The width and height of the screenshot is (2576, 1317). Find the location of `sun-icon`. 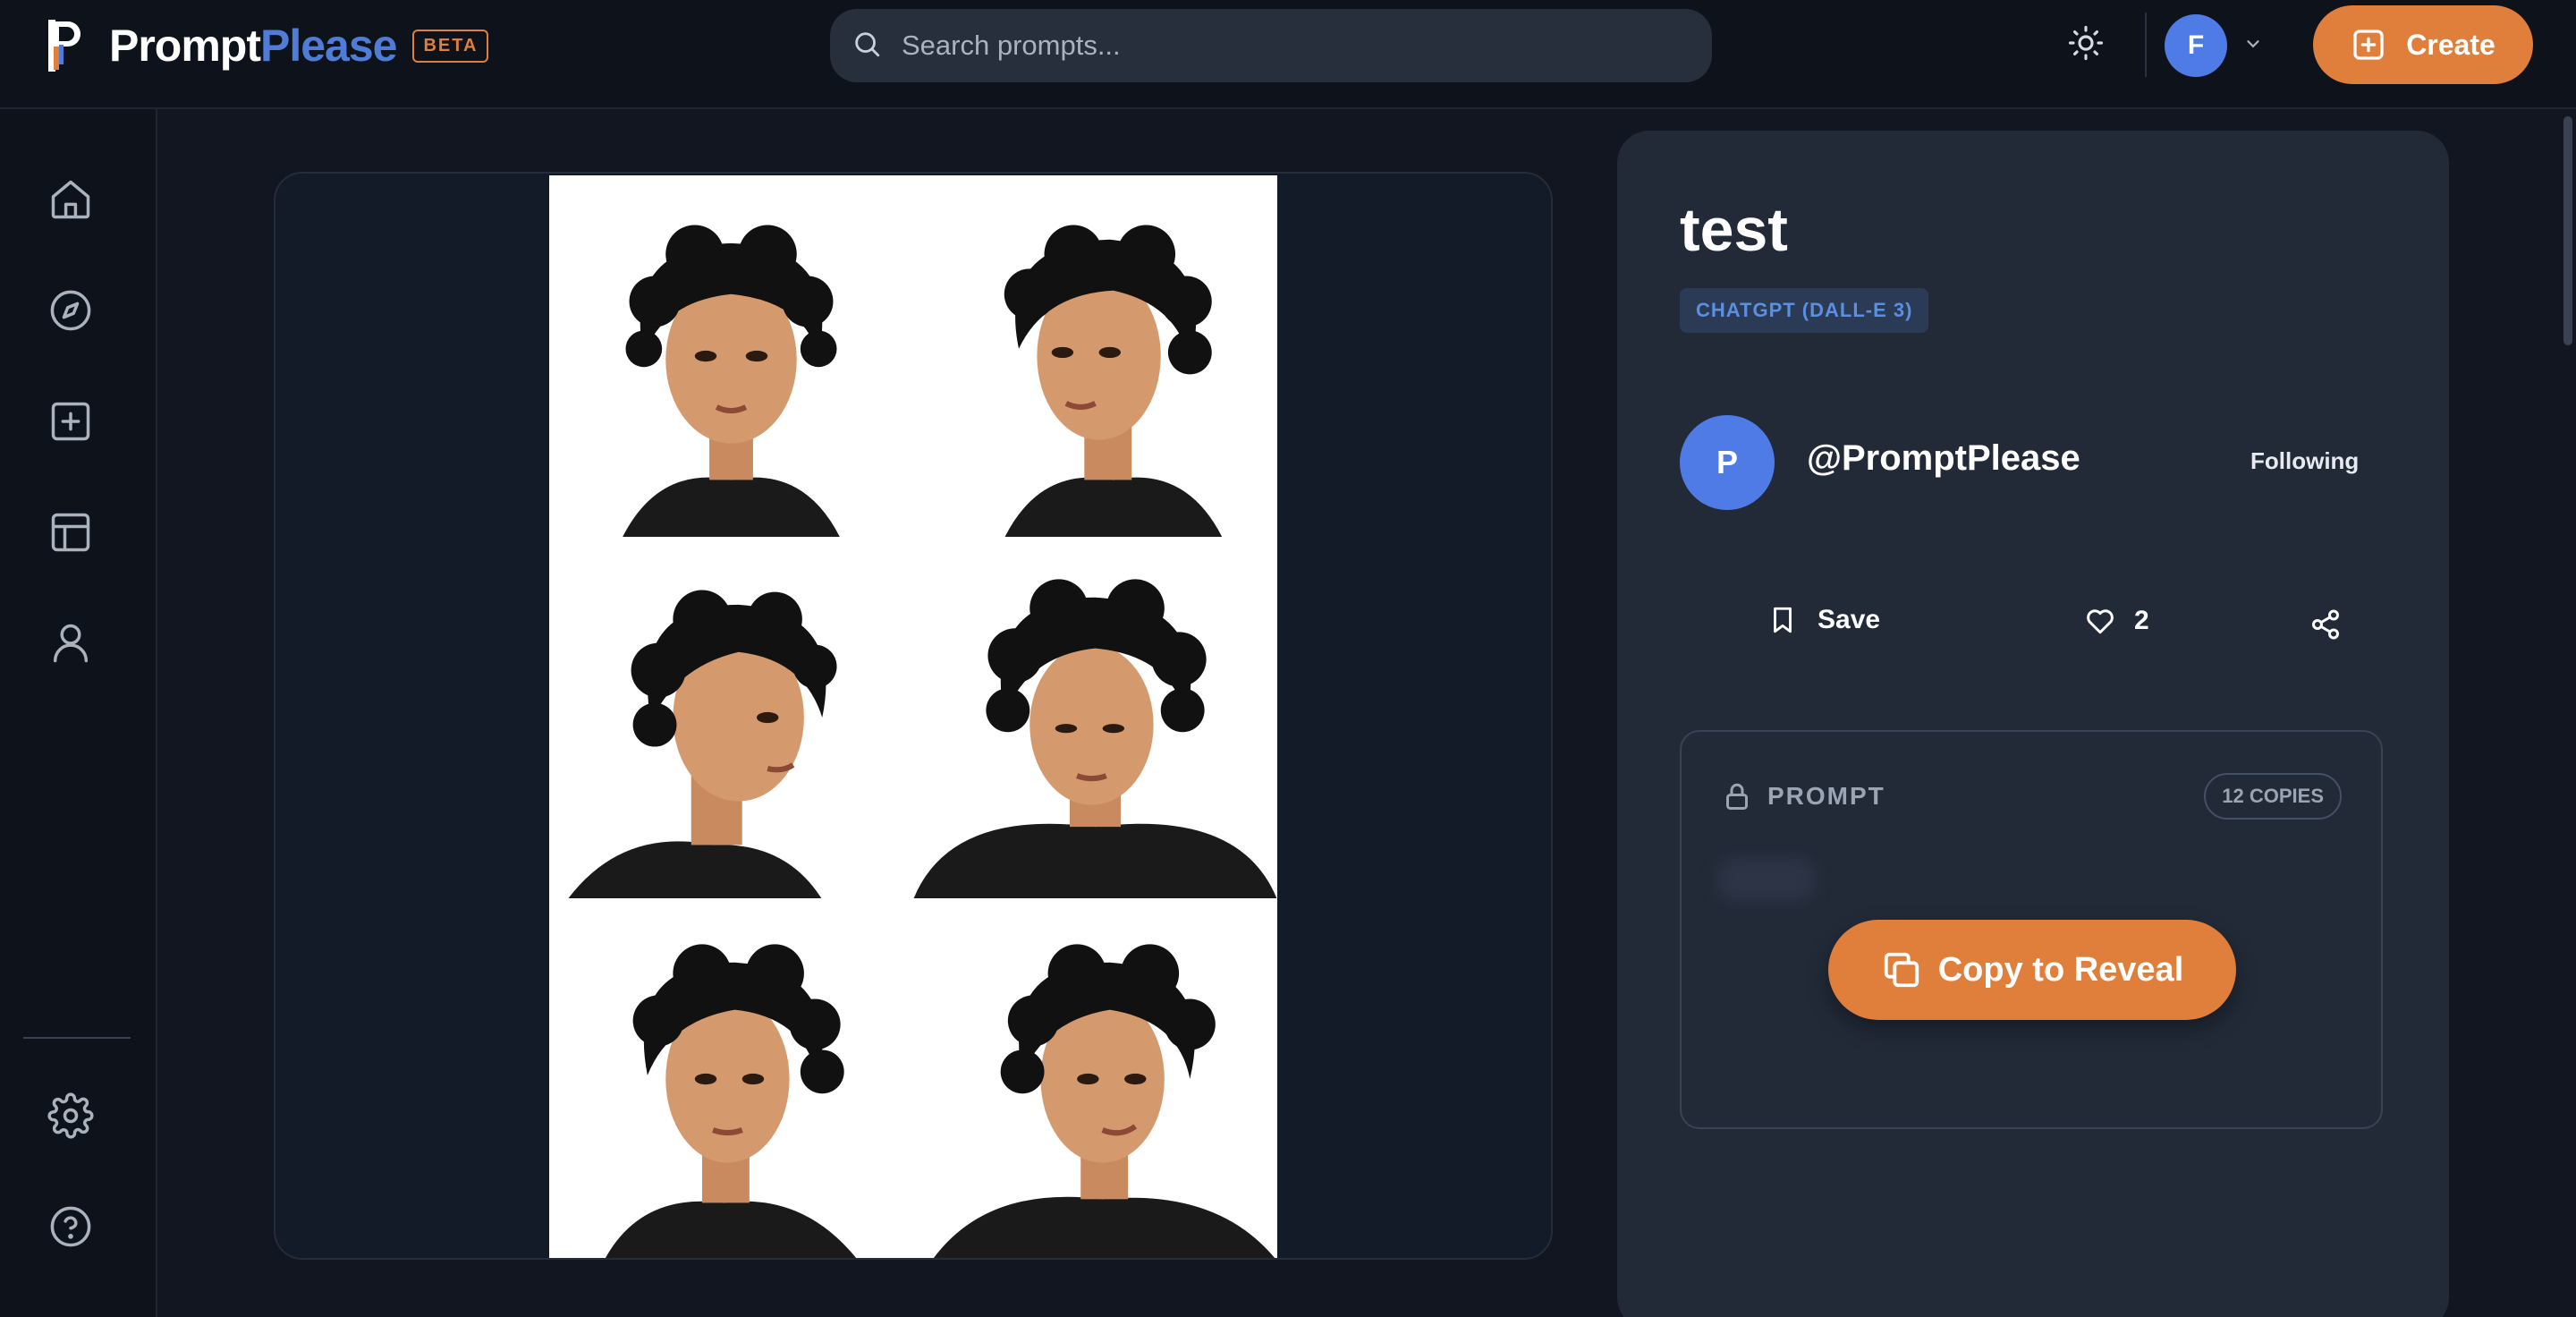

sun-icon is located at coordinates (2086, 45).